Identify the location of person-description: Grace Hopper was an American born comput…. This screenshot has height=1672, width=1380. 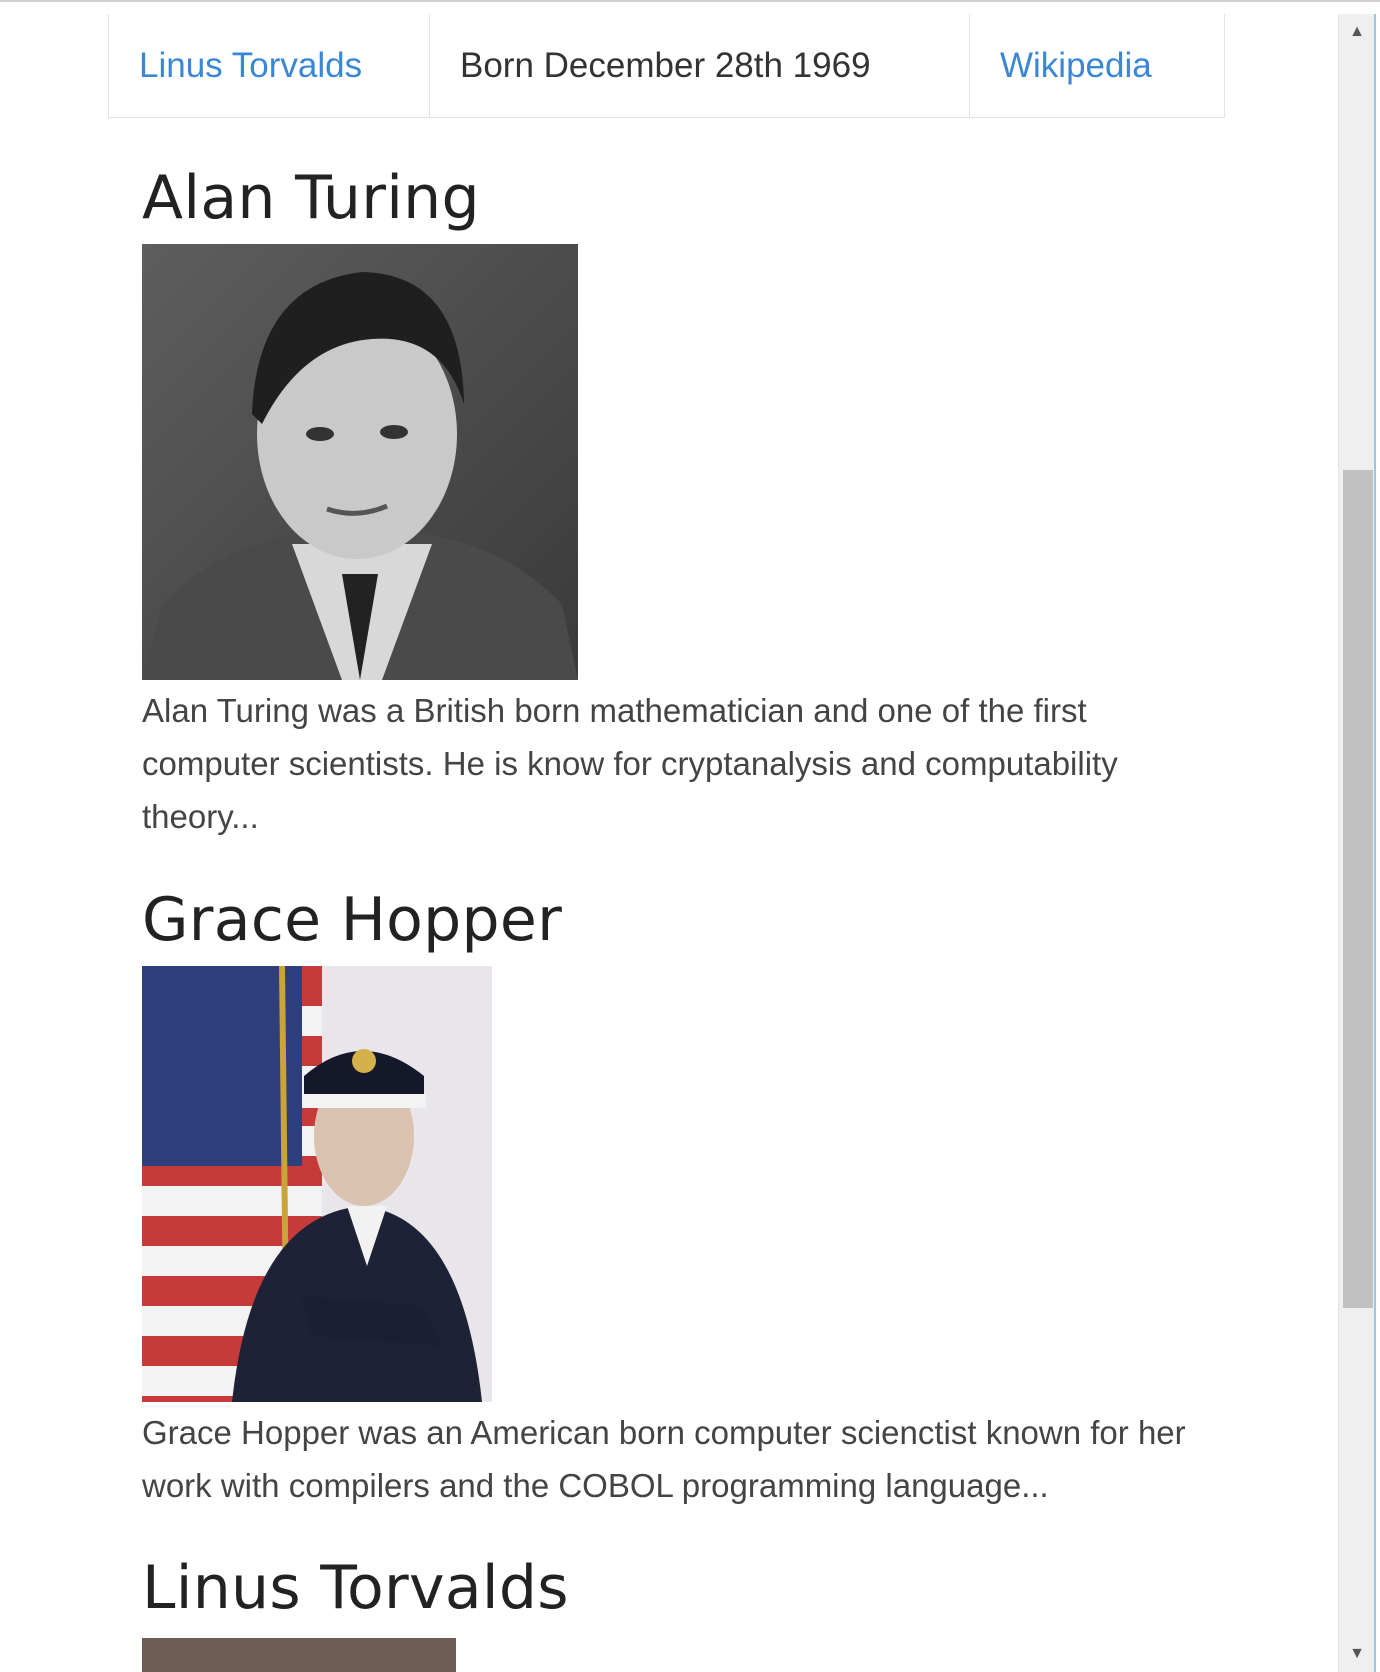
(664, 1459).